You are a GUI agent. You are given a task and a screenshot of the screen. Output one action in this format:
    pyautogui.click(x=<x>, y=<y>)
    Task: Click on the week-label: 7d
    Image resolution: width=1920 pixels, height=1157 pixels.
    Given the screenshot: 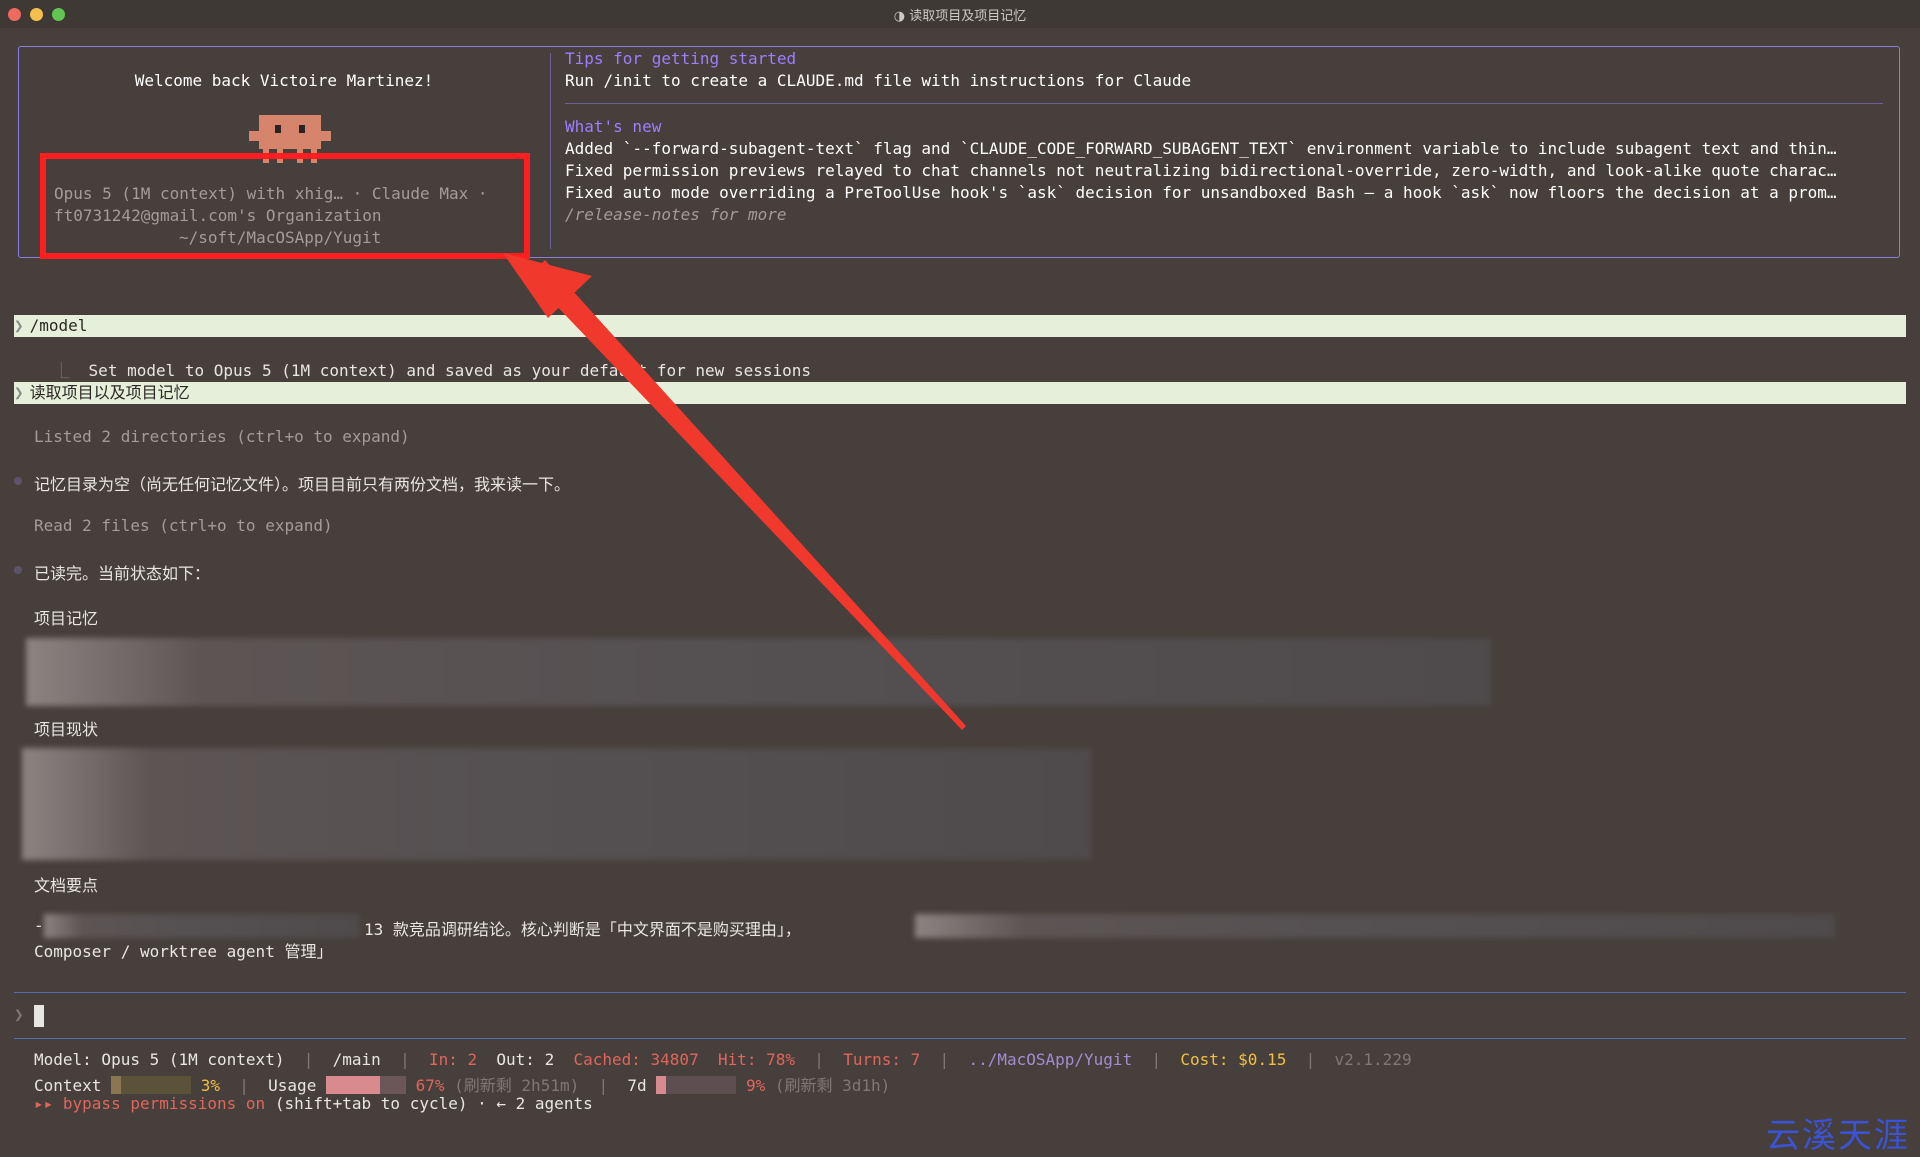 What is the action you would take?
    pyautogui.click(x=637, y=1085)
    